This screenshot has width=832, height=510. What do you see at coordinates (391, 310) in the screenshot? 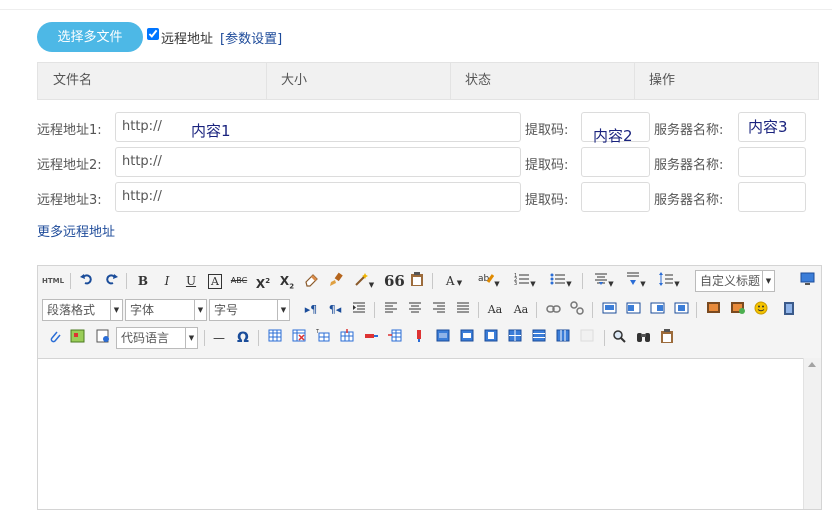
I see `align-left-button` at bounding box center [391, 310].